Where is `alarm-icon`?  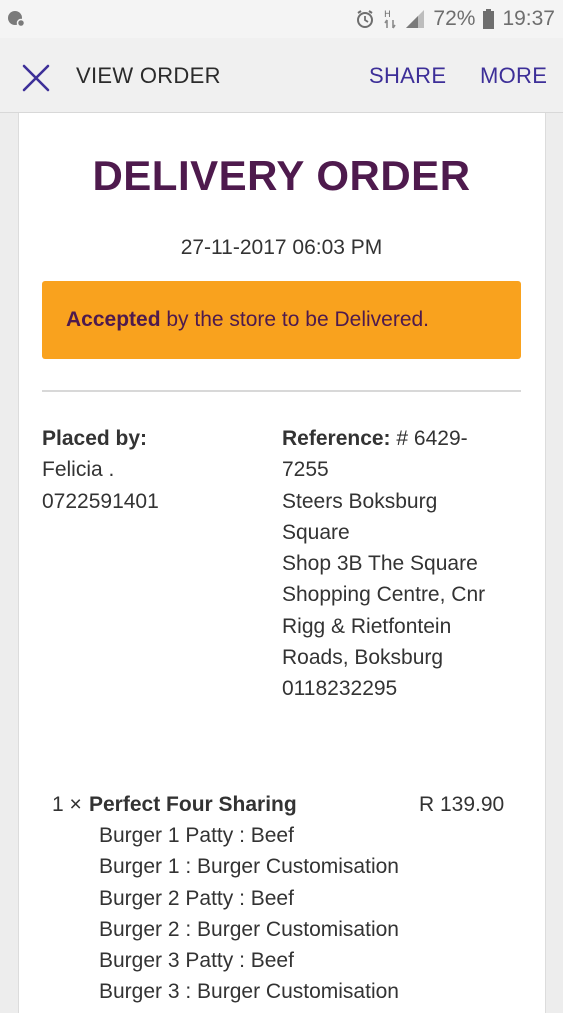
alarm-icon is located at coordinates (365, 19).